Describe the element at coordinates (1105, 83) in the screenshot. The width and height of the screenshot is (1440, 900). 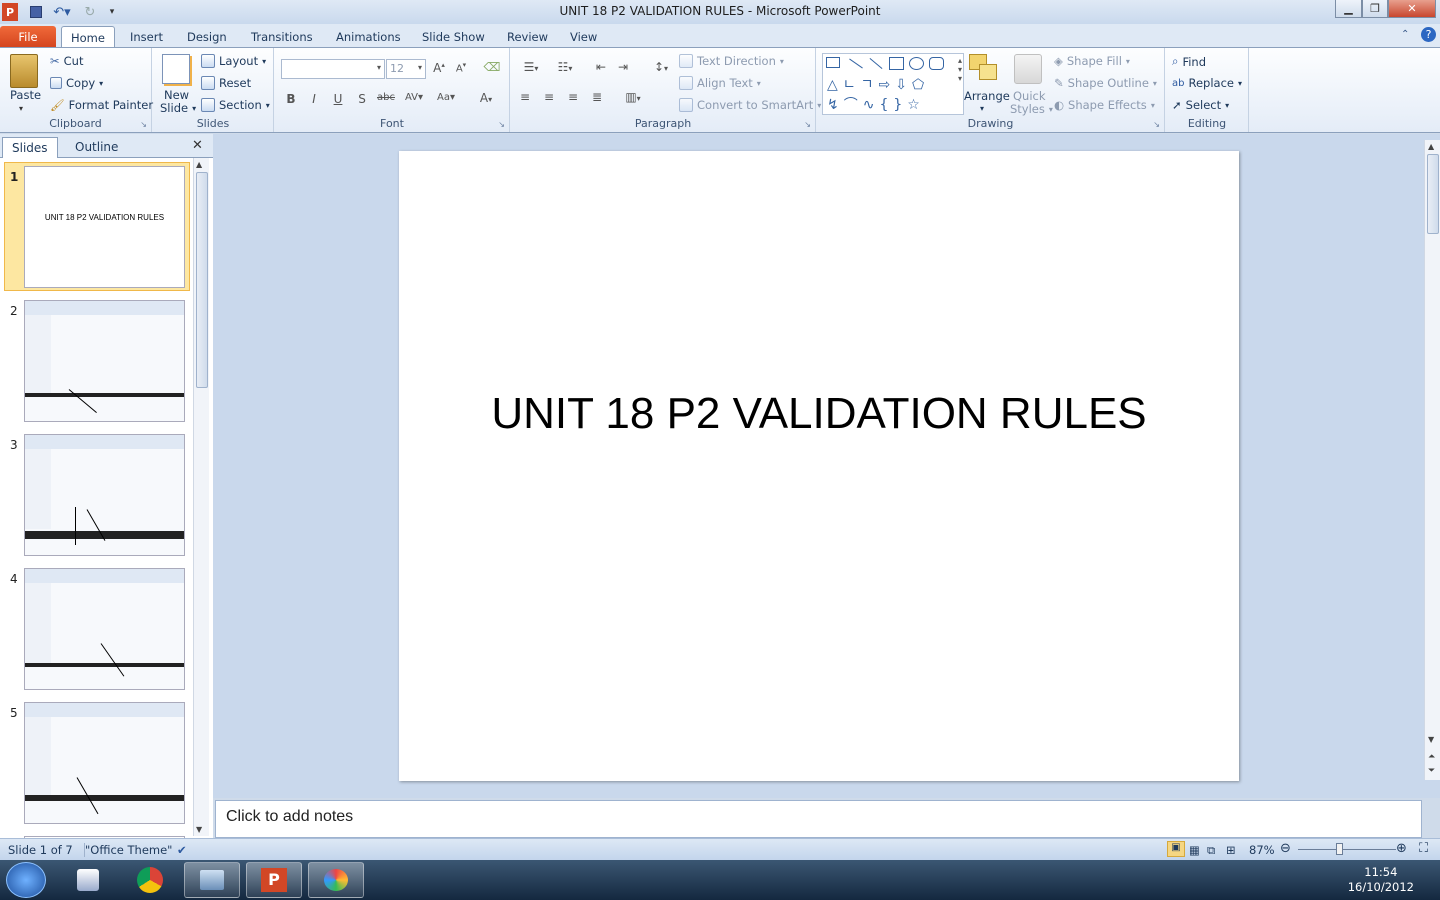
I see `shape-outline-button: ✎ Shape Outline ▾` at that location.